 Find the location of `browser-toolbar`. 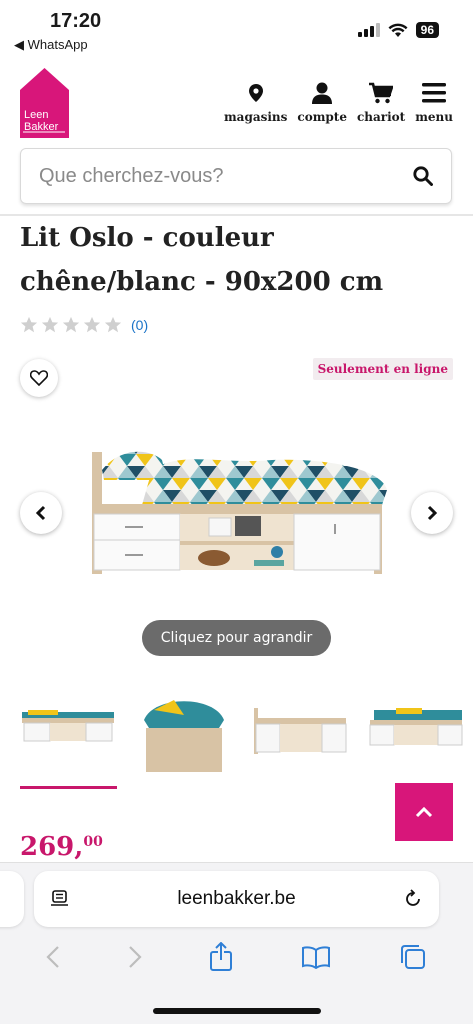

browser-toolbar is located at coordinates (236, 957).